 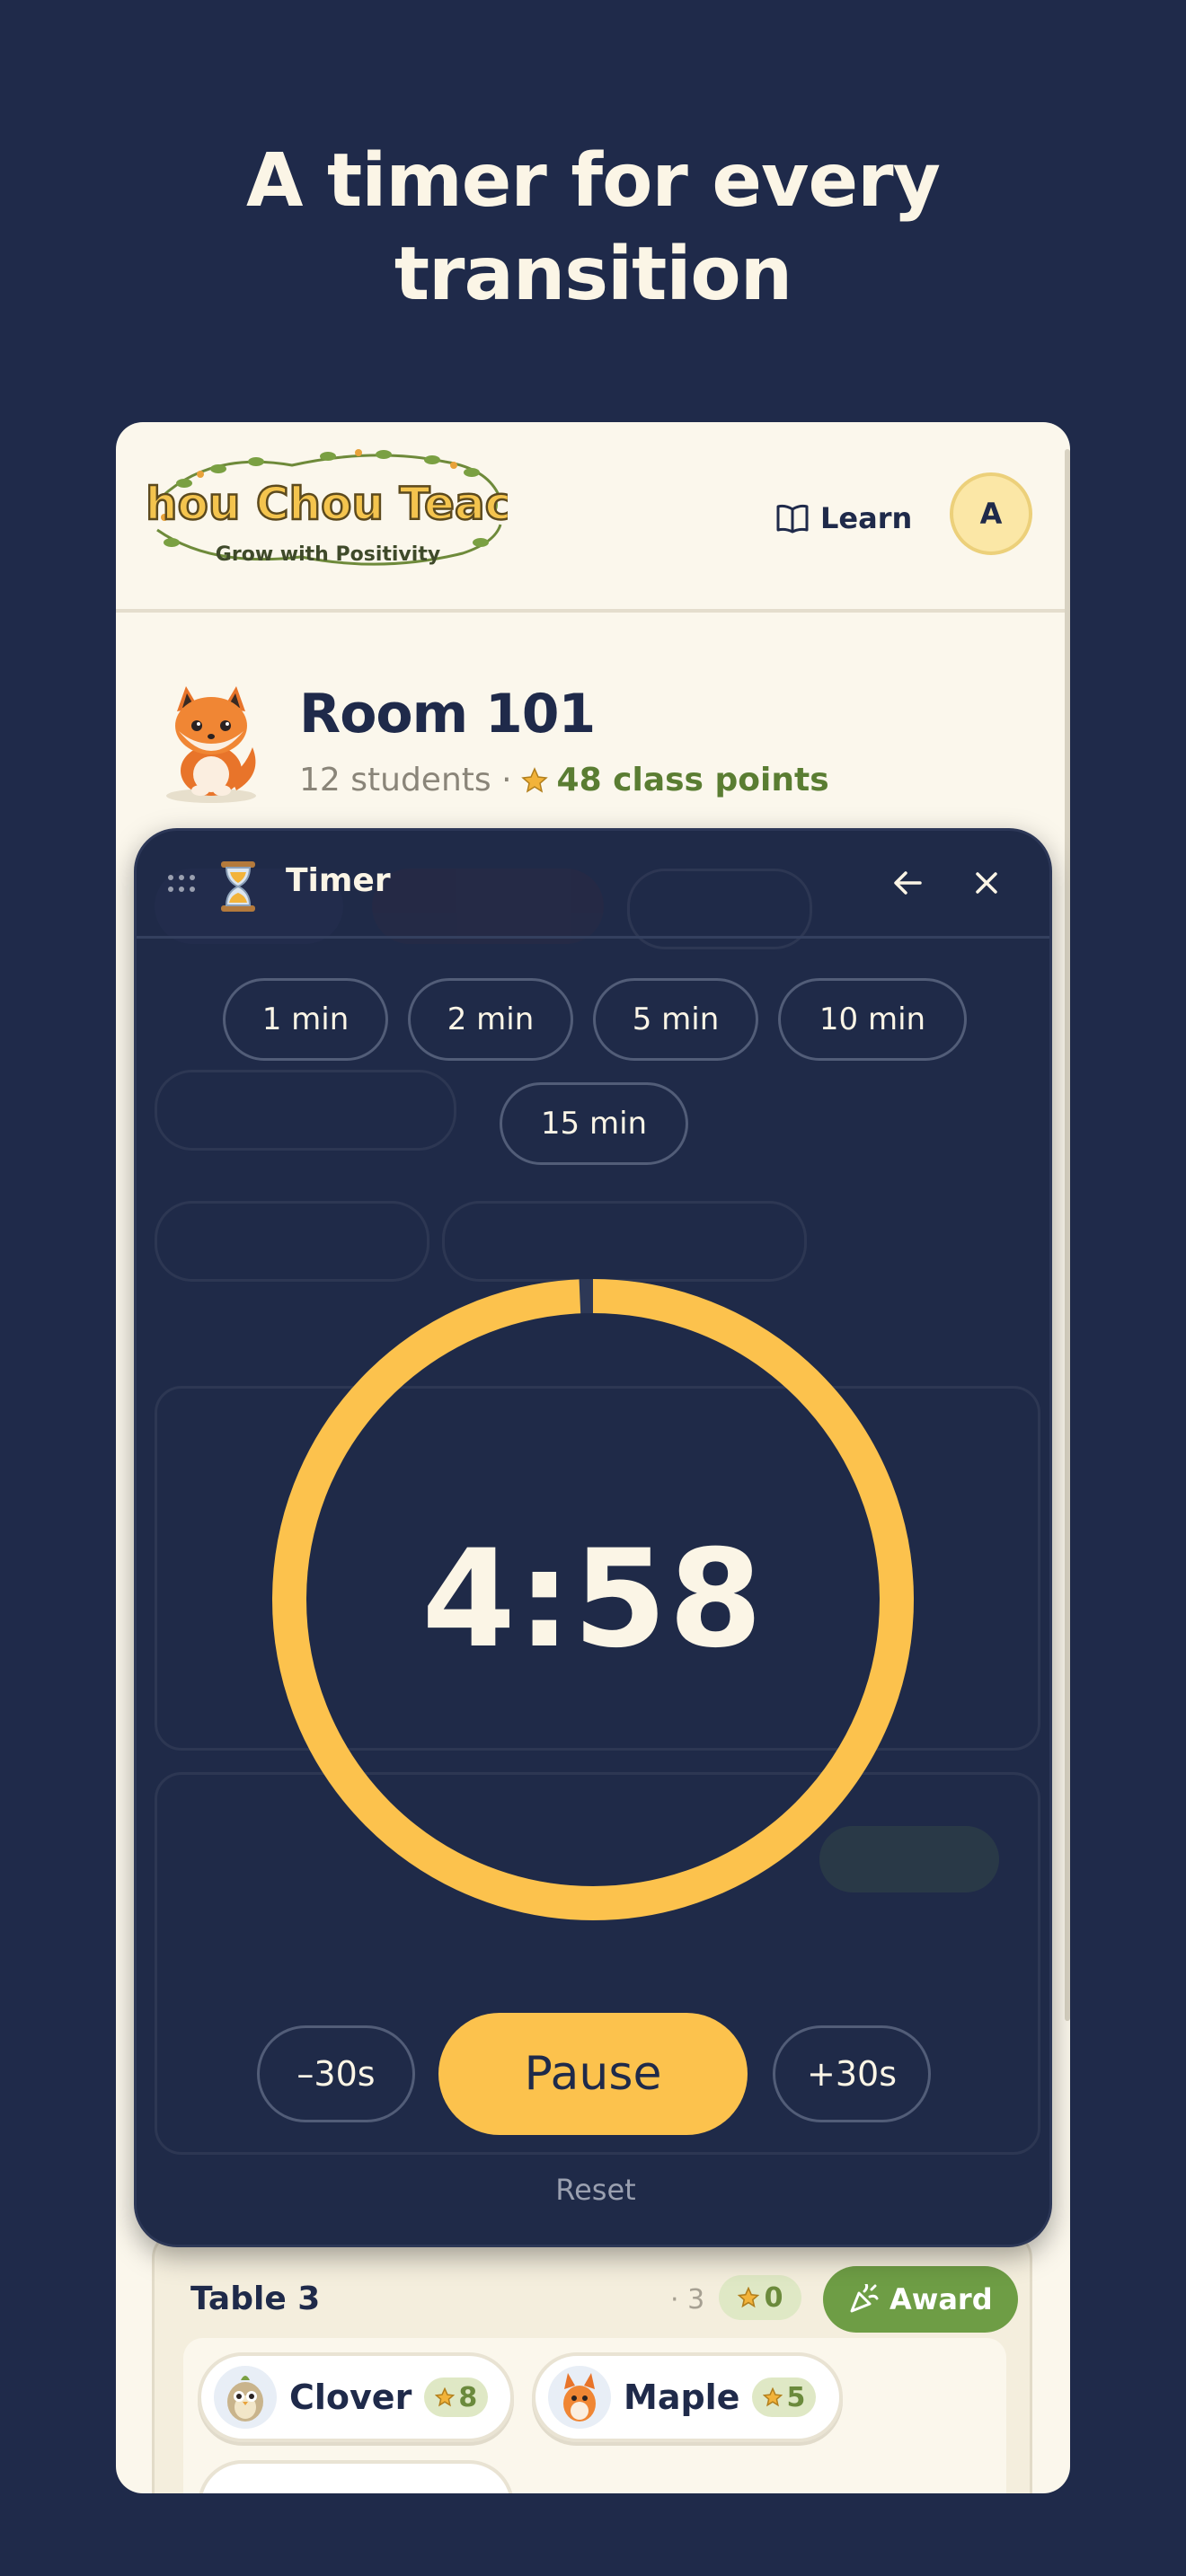 I want to click on student-points: 8, so click(x=468, y=2397).